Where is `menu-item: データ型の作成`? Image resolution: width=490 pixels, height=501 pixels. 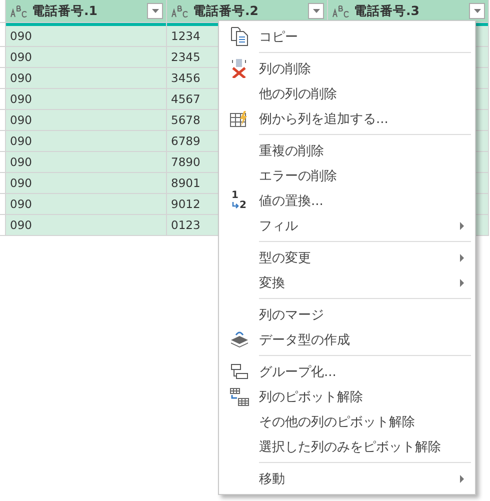
menu-item: データ型の作成 is located at coordinates (347, 339).